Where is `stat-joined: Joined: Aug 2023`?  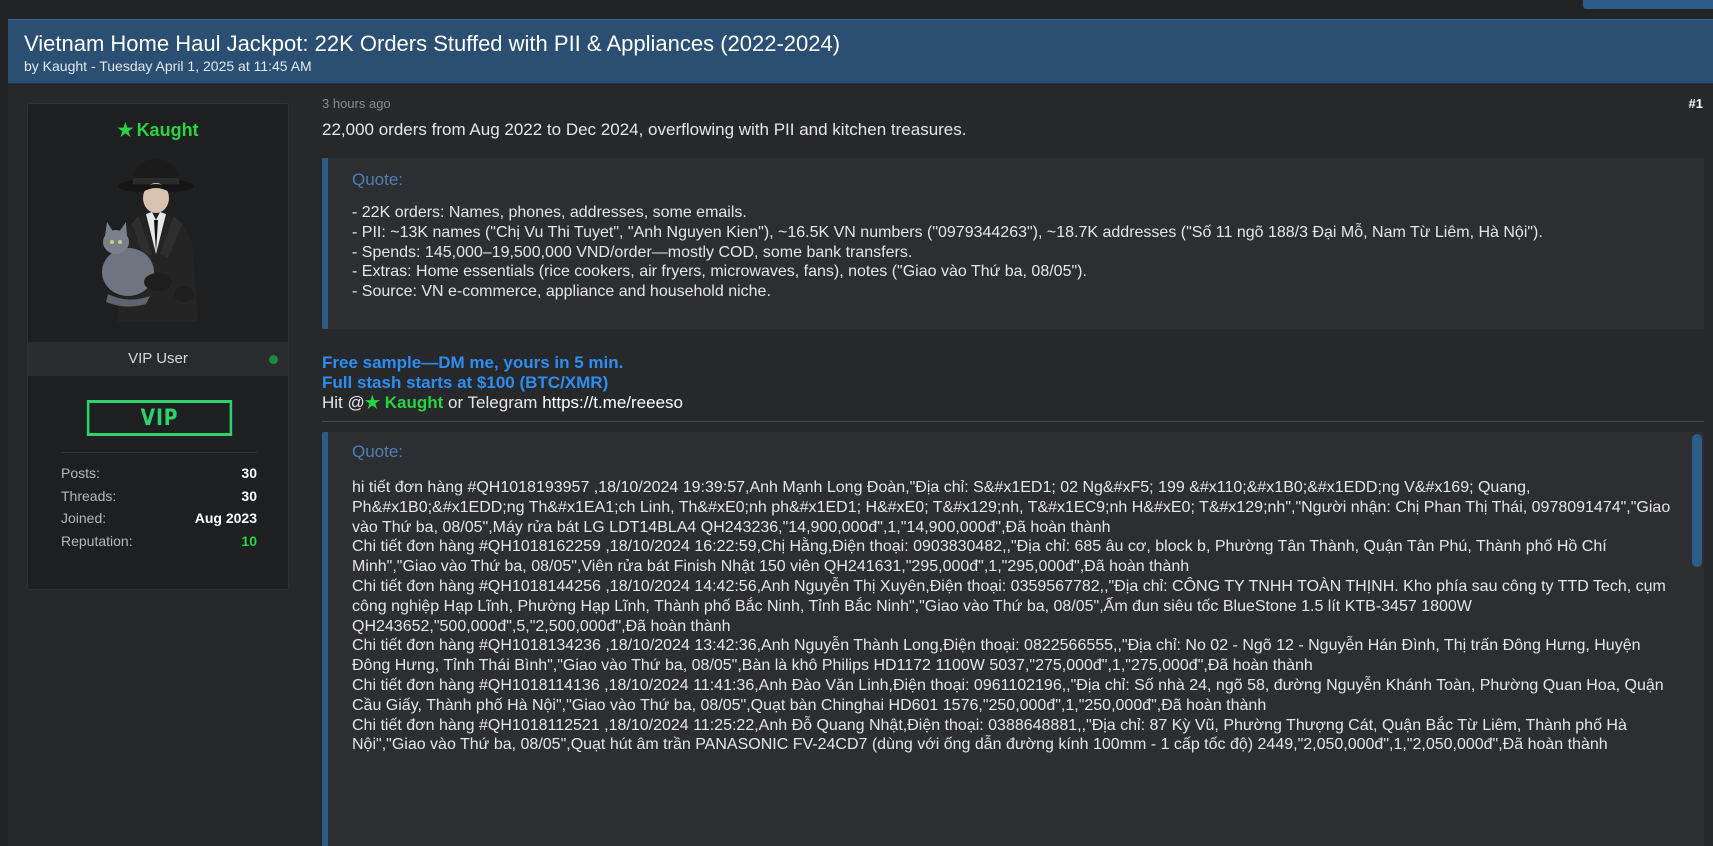 stat-joined: Joined: Aug 2023 is located at coordinates (159, 518).